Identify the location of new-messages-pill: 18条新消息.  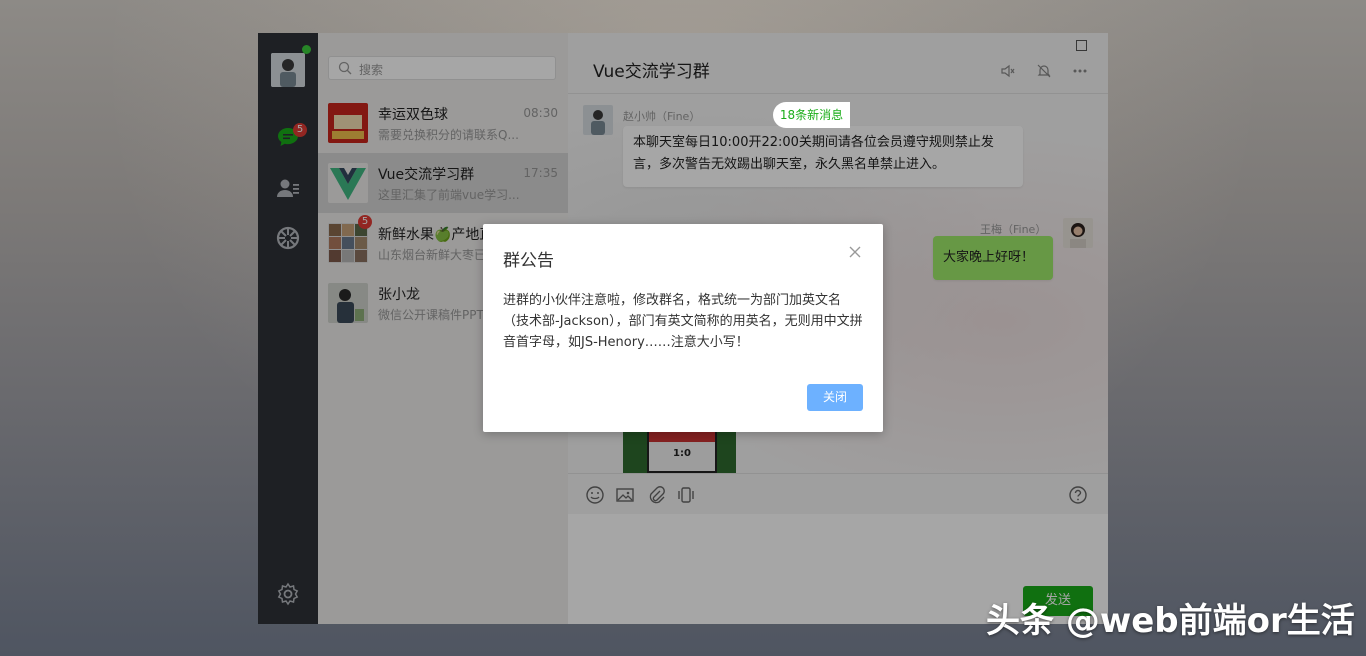
(811, 115).